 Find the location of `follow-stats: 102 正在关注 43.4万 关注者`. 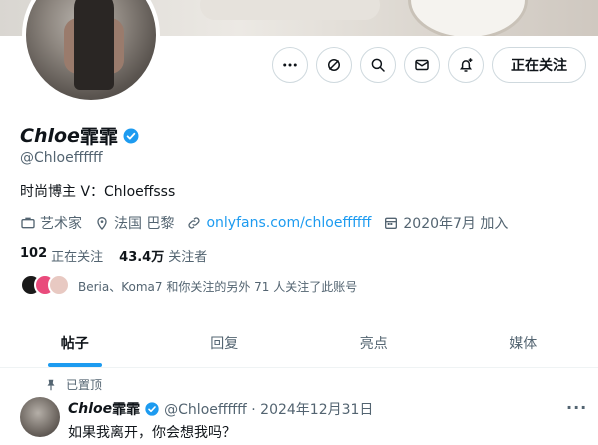

follow-stats: 102 正在关注 43.4万 关注者 is located at coordinates (121, 255).